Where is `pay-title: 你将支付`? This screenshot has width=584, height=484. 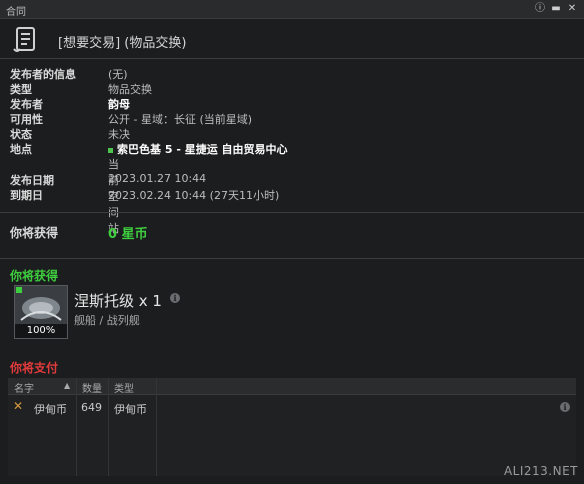 pay-title: 你将支付 is located at coordinates (34, 368).